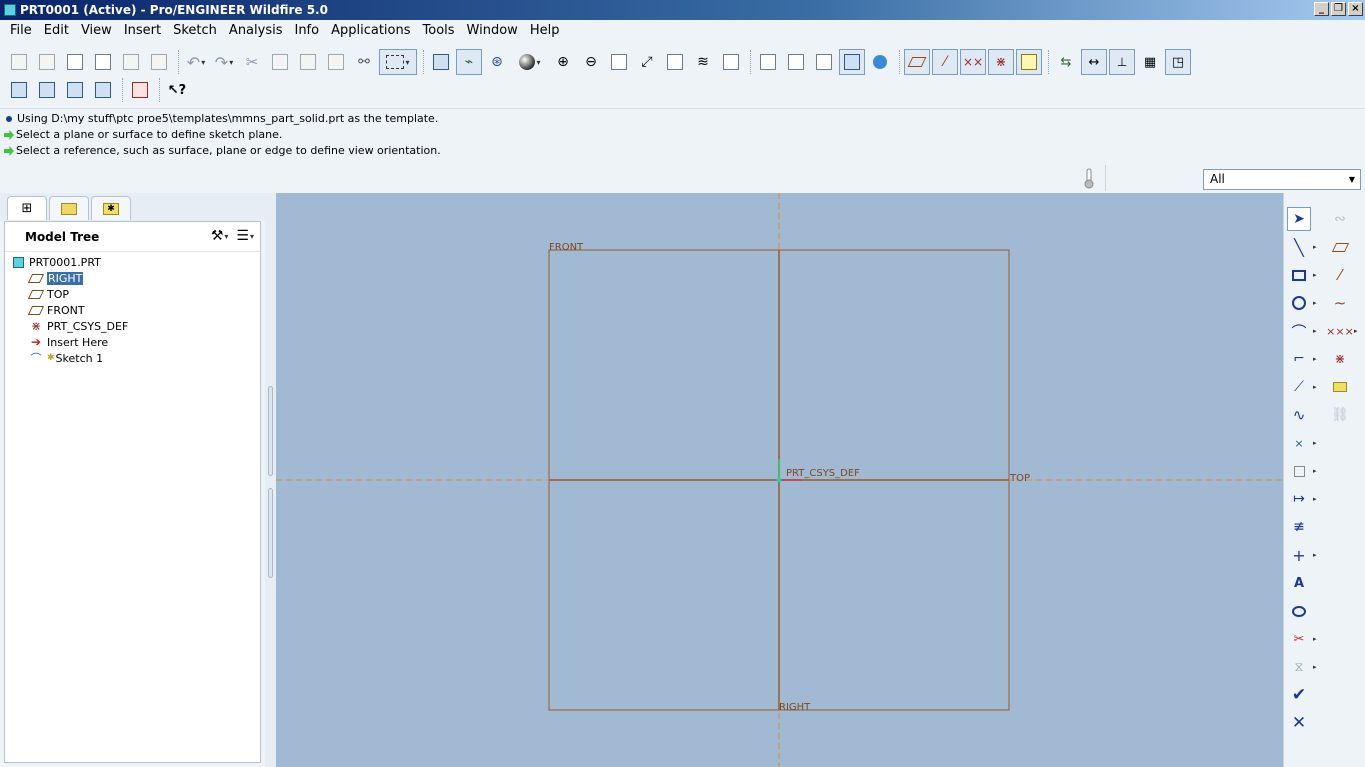 The width and height of the screenshot is (1365, 767). I want to click on menu-edit: Edit, so click(56, 31).